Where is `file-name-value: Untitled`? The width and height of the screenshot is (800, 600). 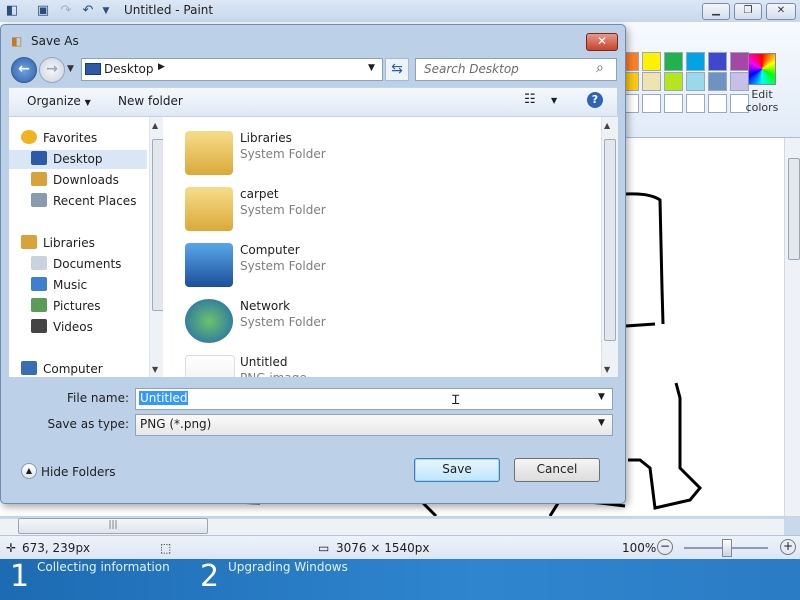 file-name-value: Untitled is located at coordinates (164, 398).